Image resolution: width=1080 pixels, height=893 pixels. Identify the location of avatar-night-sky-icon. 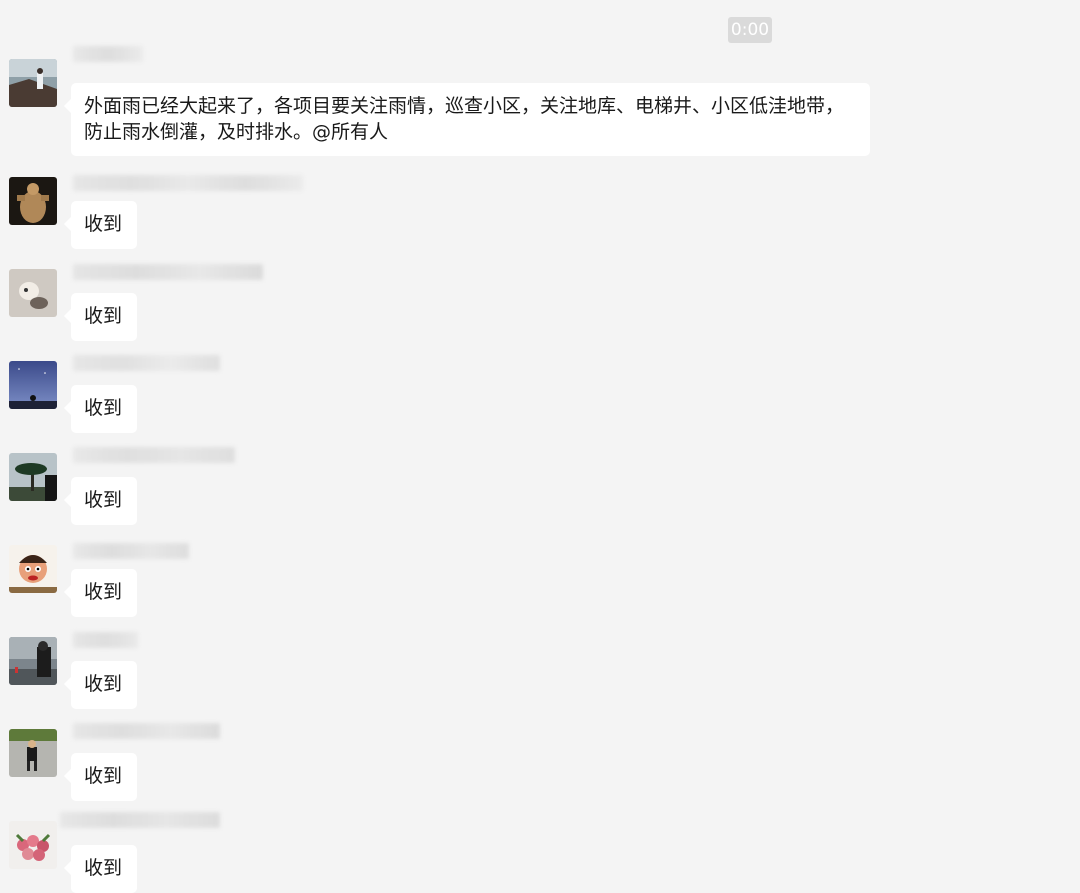
(33, 385).